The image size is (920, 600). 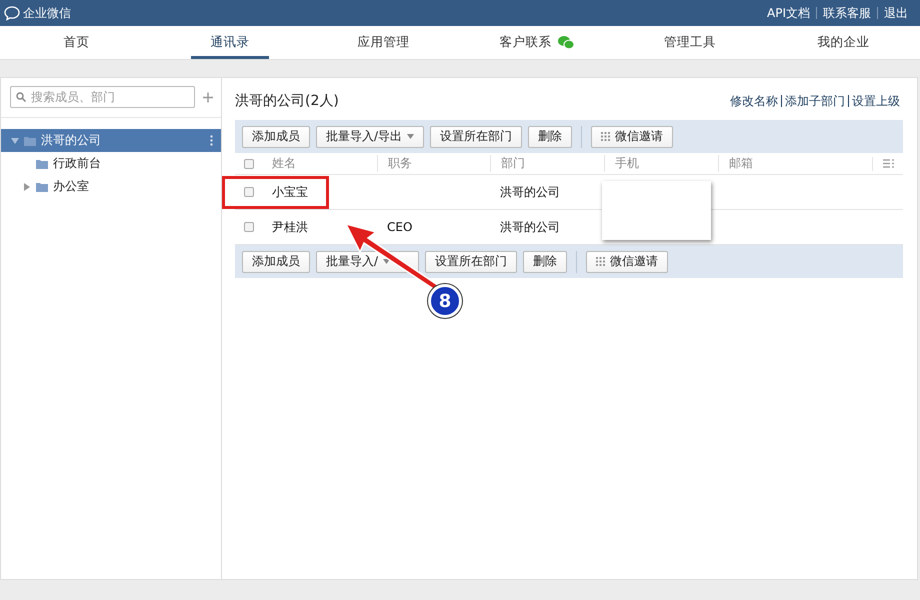 I want to click on department-link: 修改名称, so click(x=754, y=101).